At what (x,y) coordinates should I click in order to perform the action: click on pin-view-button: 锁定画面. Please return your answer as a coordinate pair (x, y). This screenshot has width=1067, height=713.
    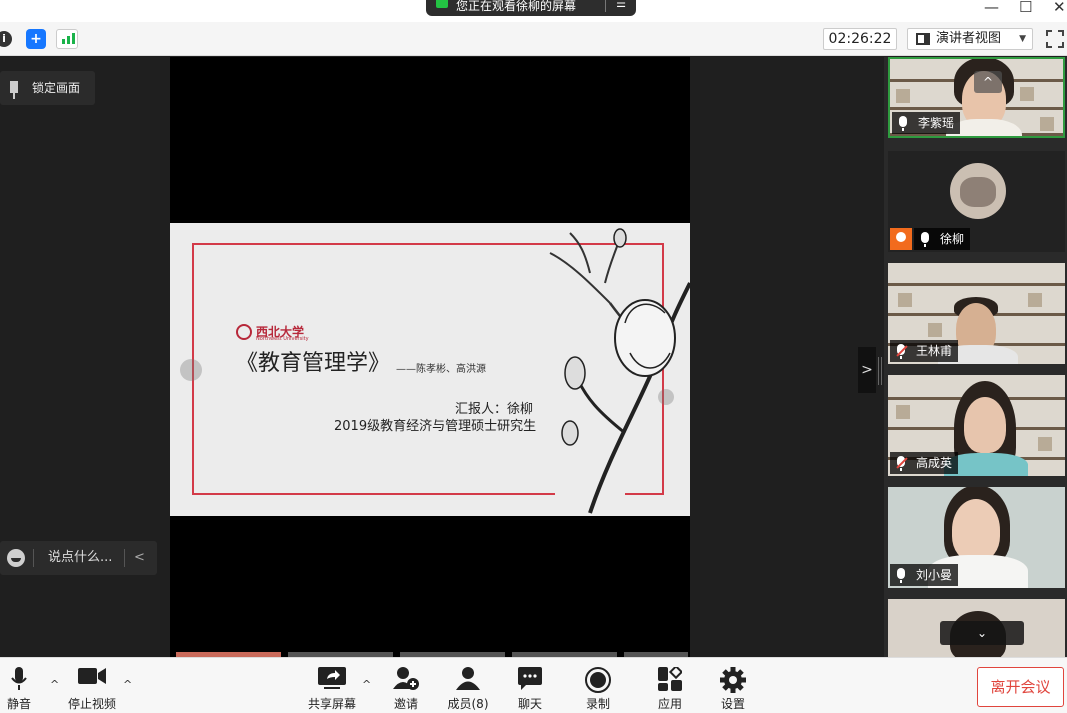
    Looking at the image, I should click on (47, 88).